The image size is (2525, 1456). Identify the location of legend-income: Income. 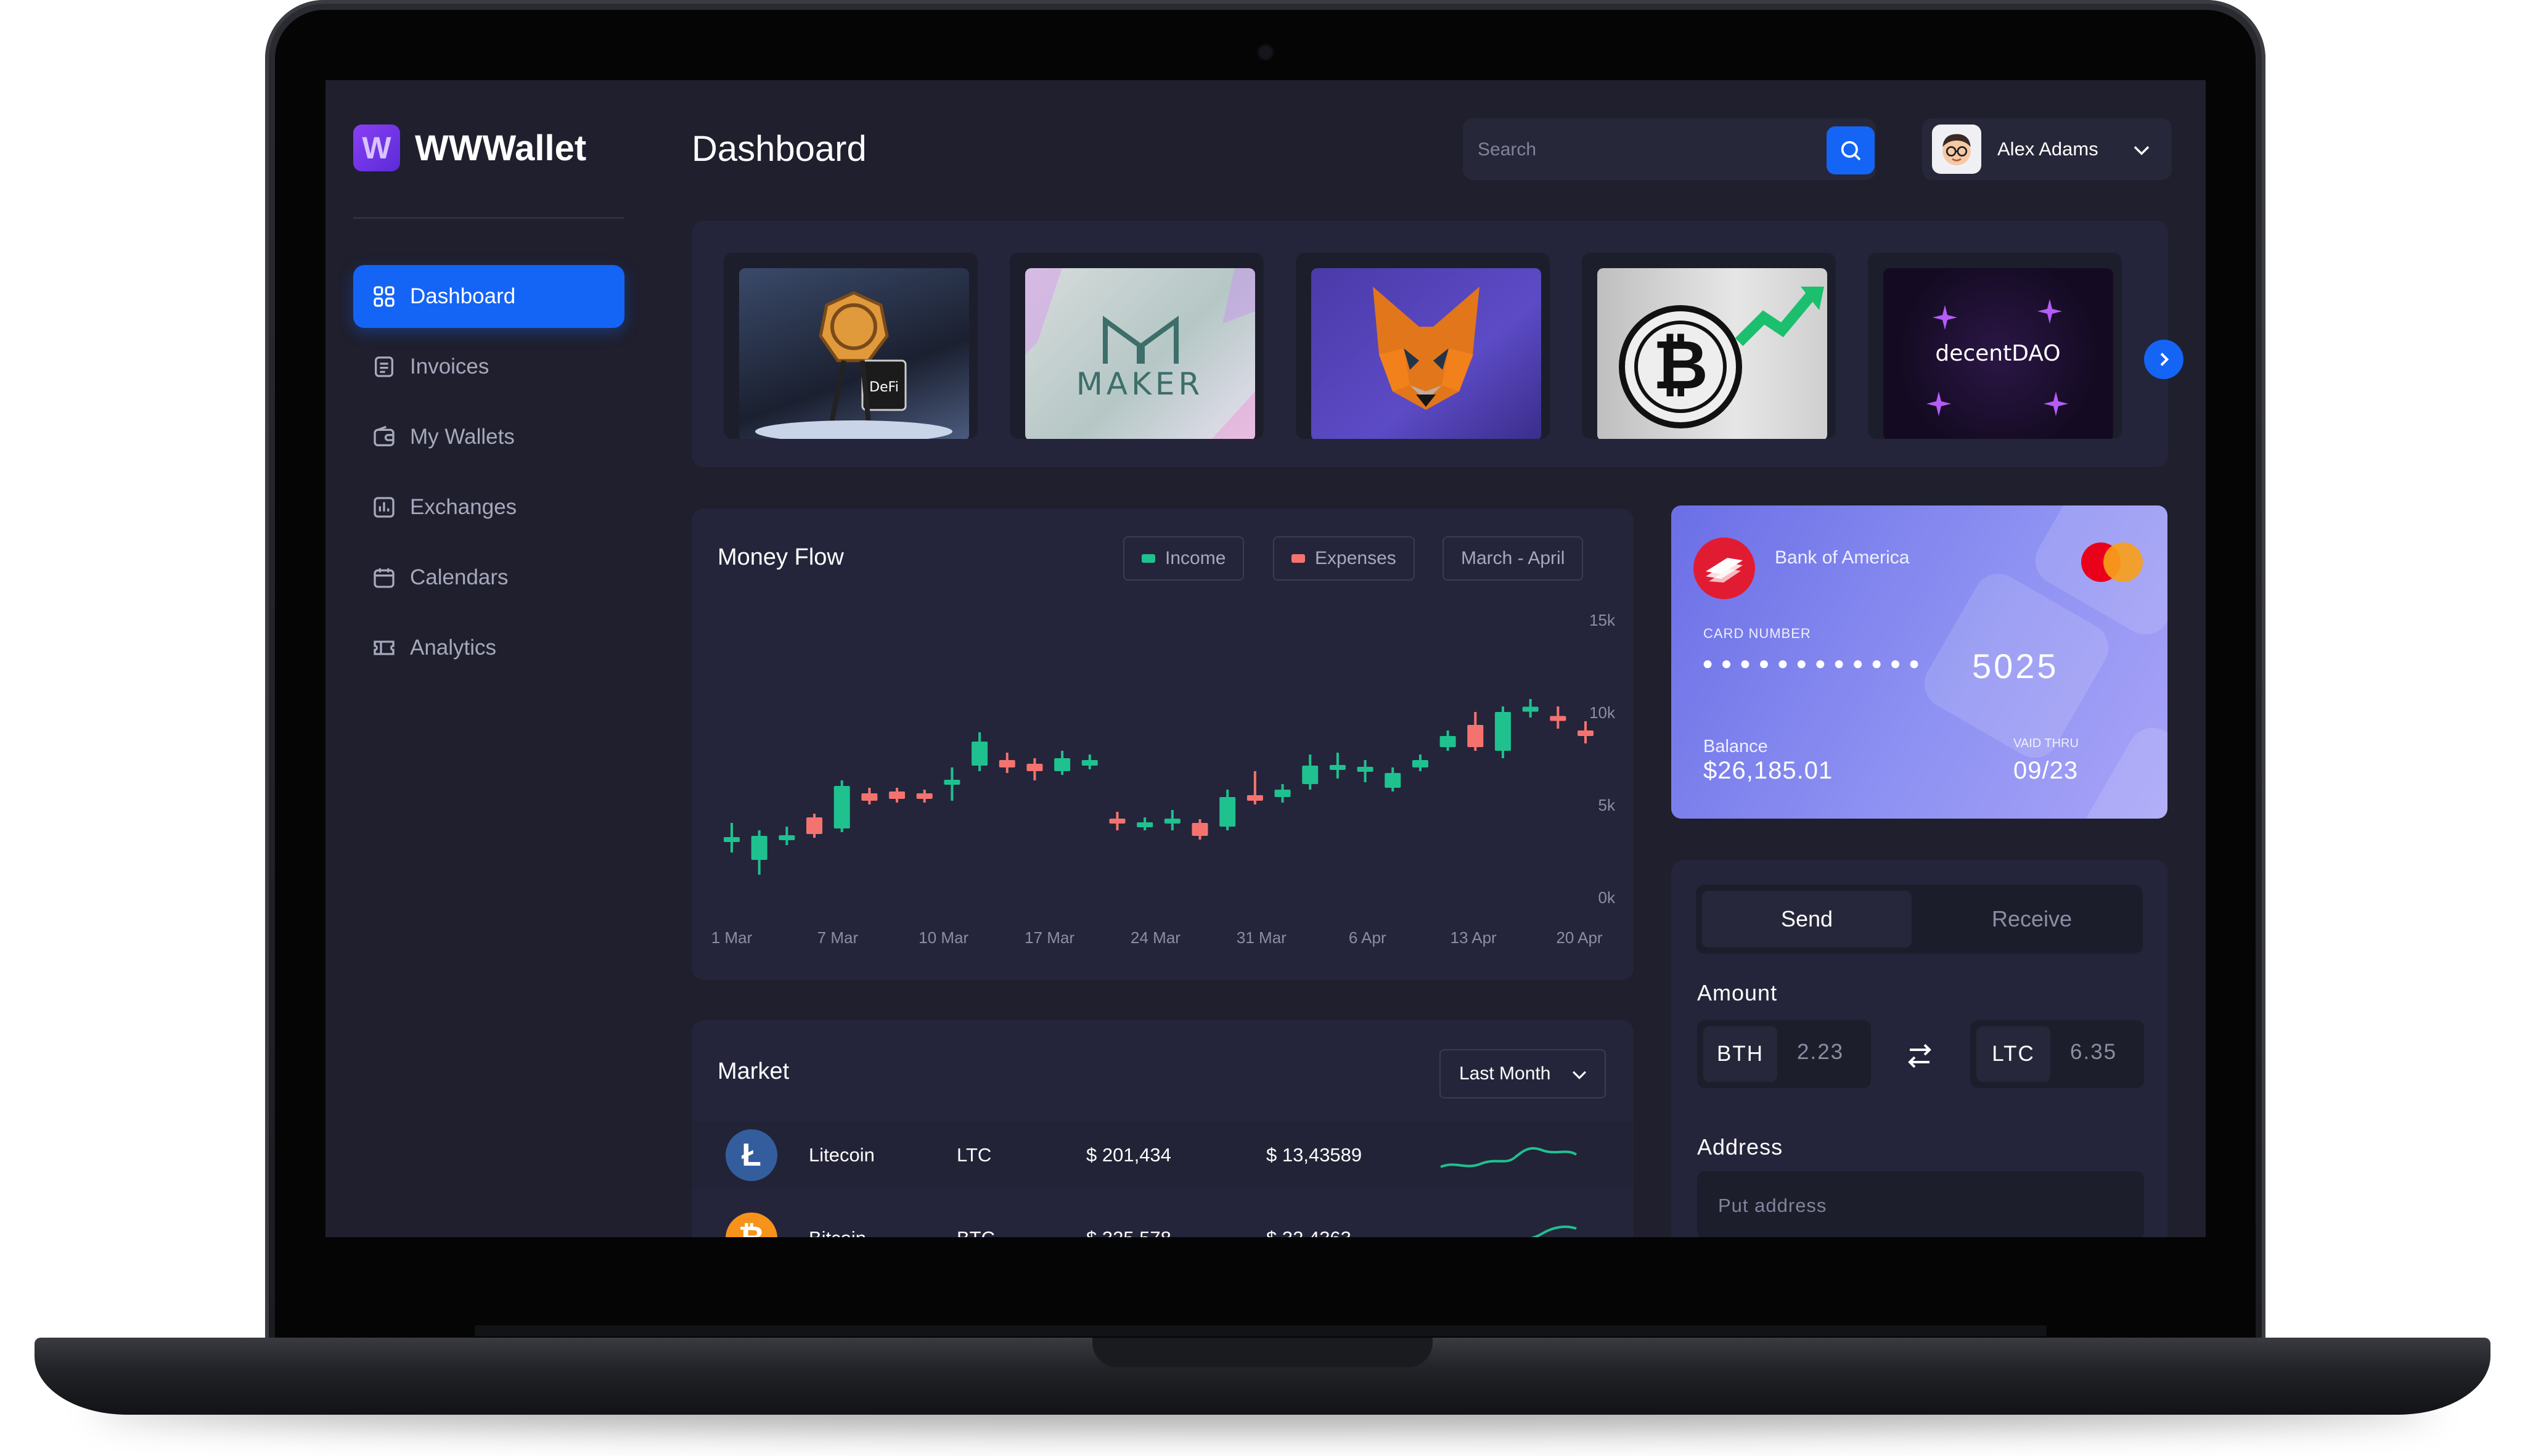
(1184, 558).